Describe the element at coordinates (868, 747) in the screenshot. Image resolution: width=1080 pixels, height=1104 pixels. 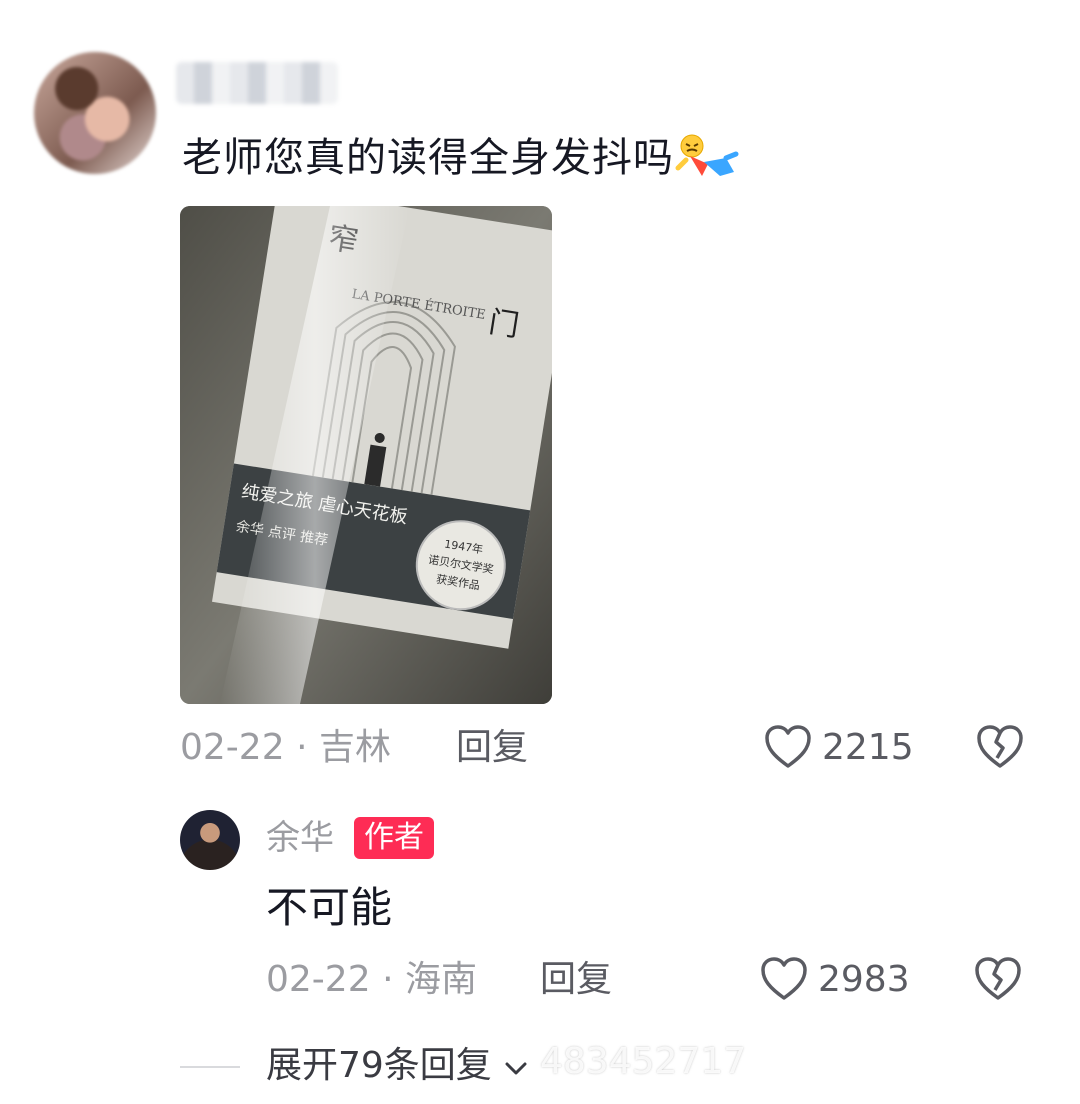
I see `comment-like-count: 2215` at that location.